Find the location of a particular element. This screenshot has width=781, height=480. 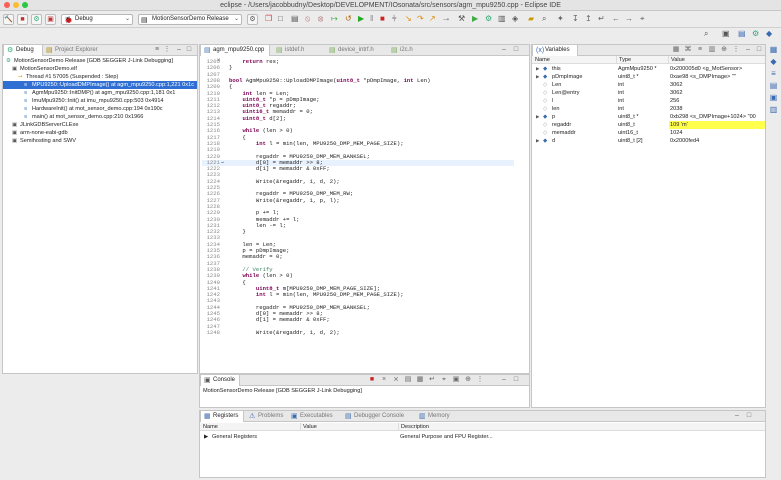

pin-editor-icon: ⌖ is located at coordinates (642, 19).